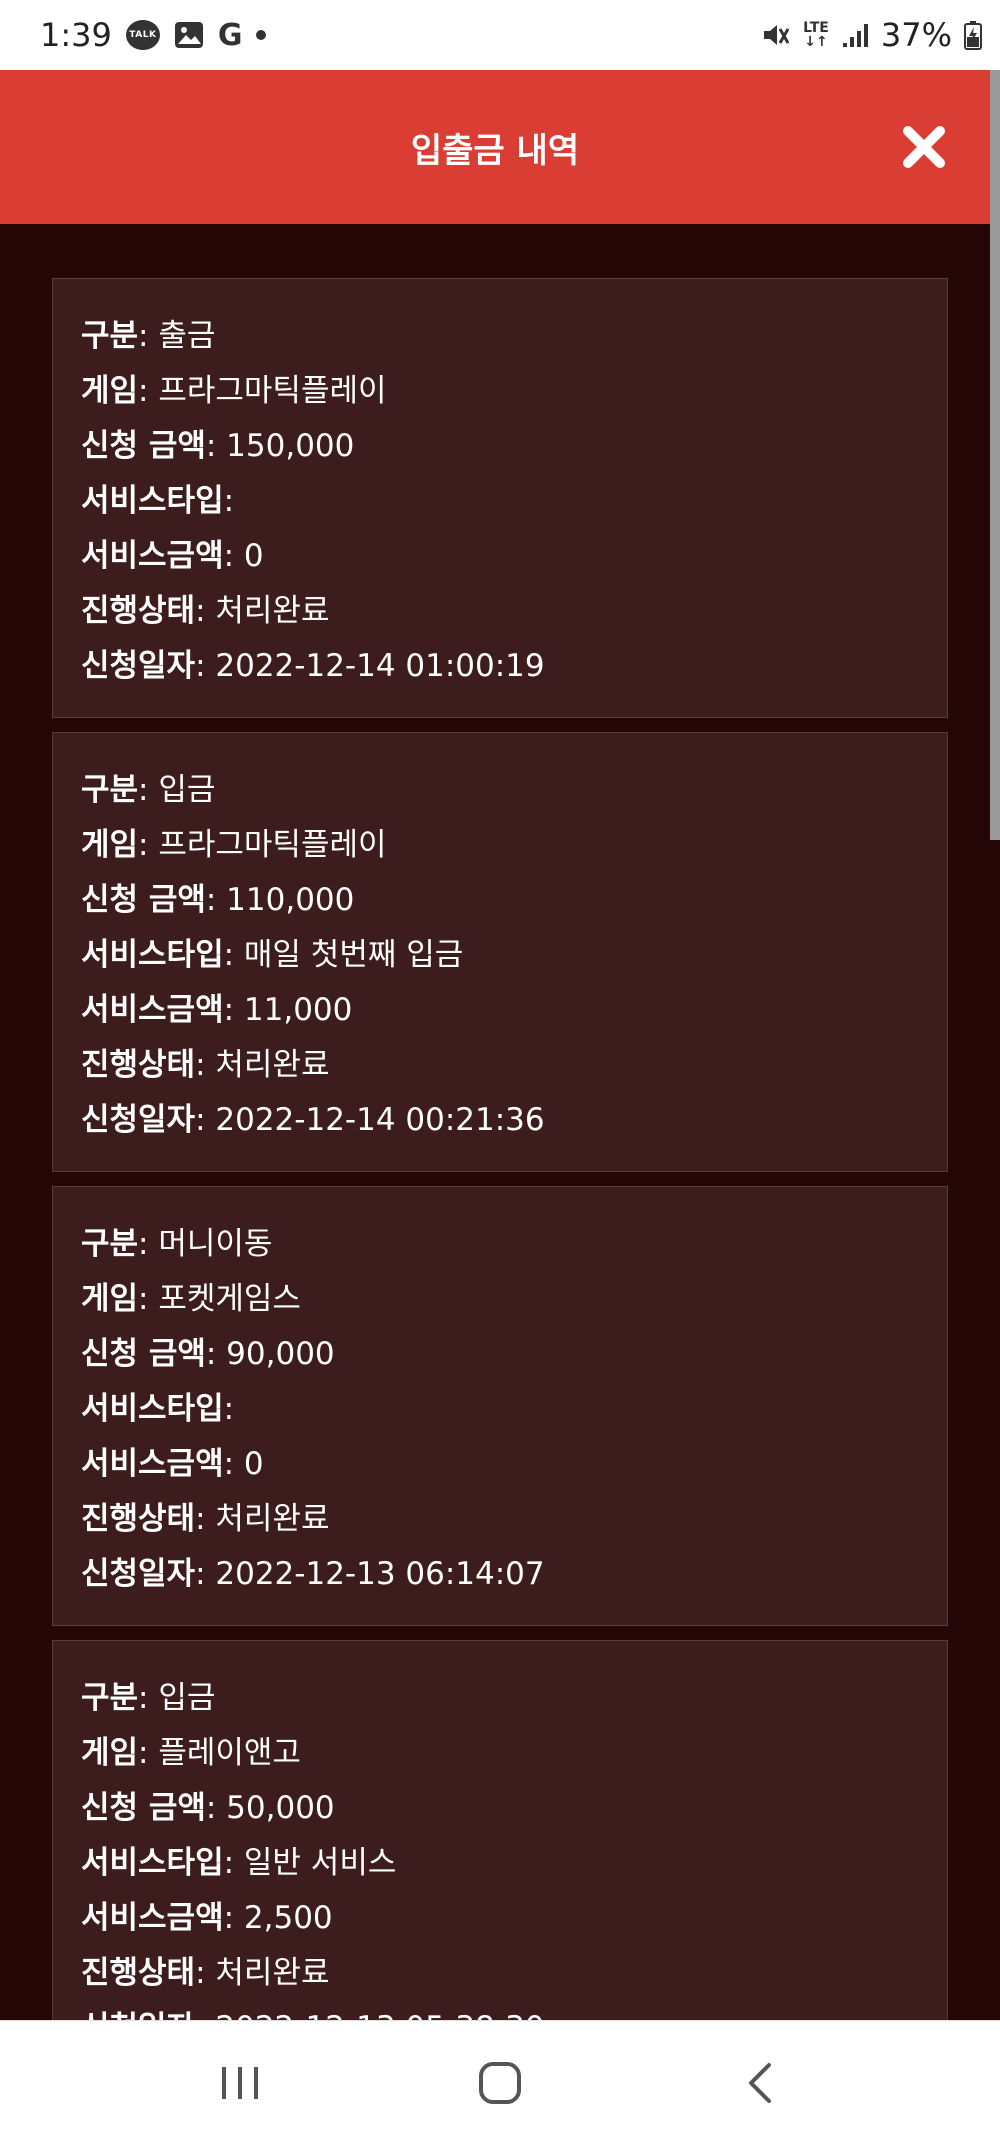  I want to click on type-row: 구분: 머니이동, so click(500, 1244).